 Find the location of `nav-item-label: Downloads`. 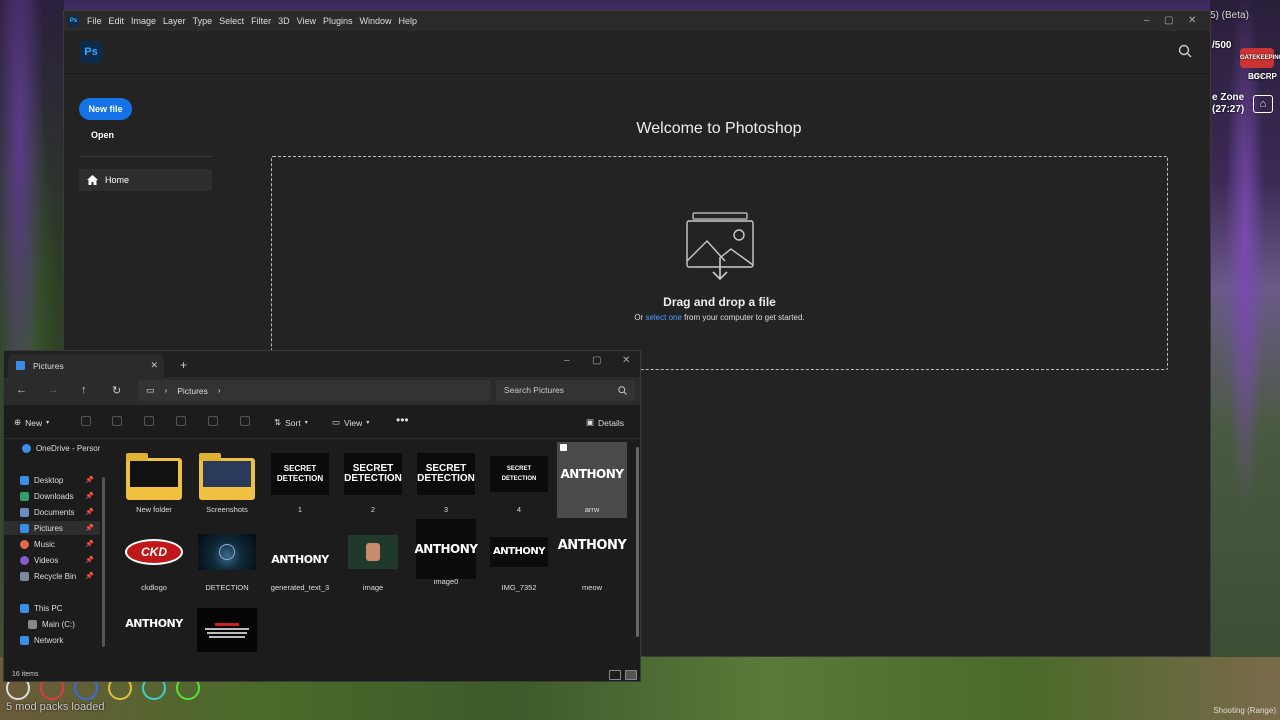

nav-item-label: Downloads is located at coordinates (54, 496).